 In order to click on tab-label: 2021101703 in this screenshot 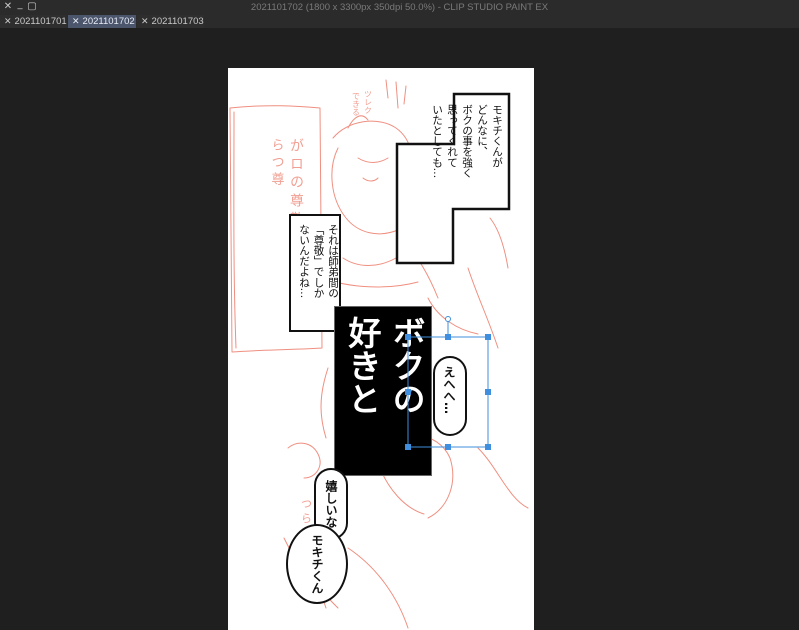, I will do `click(177, 21)`.